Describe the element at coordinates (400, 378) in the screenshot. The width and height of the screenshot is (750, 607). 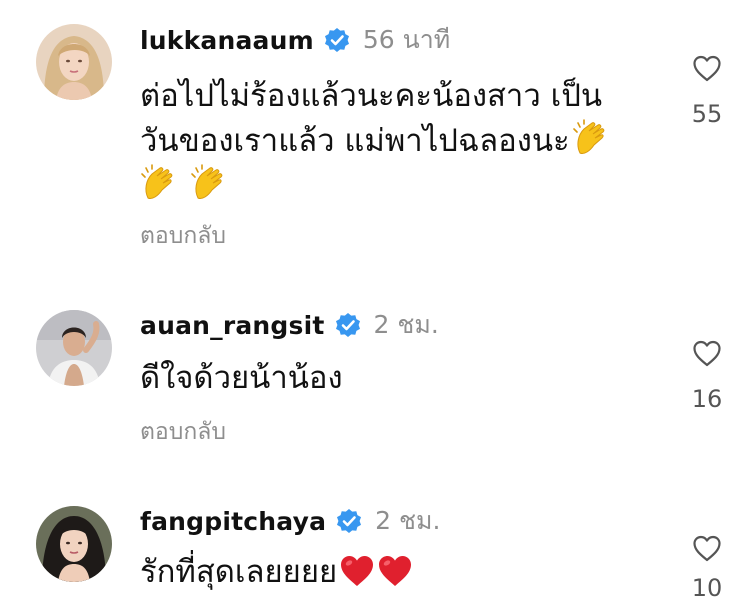
I see `comment-text: ดีใจด้วยน้าน้อง` at that location.